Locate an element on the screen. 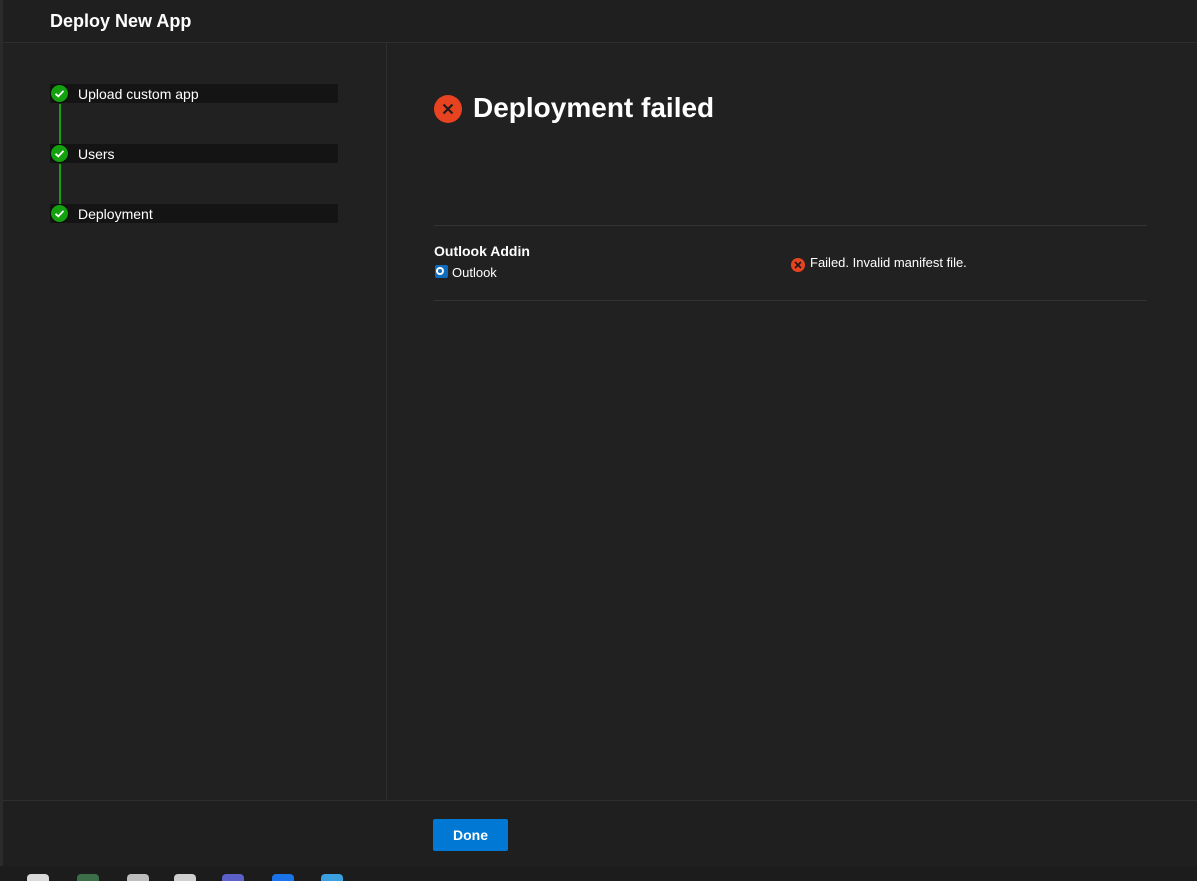  outlook-icon is located at coordinates (441, 271).